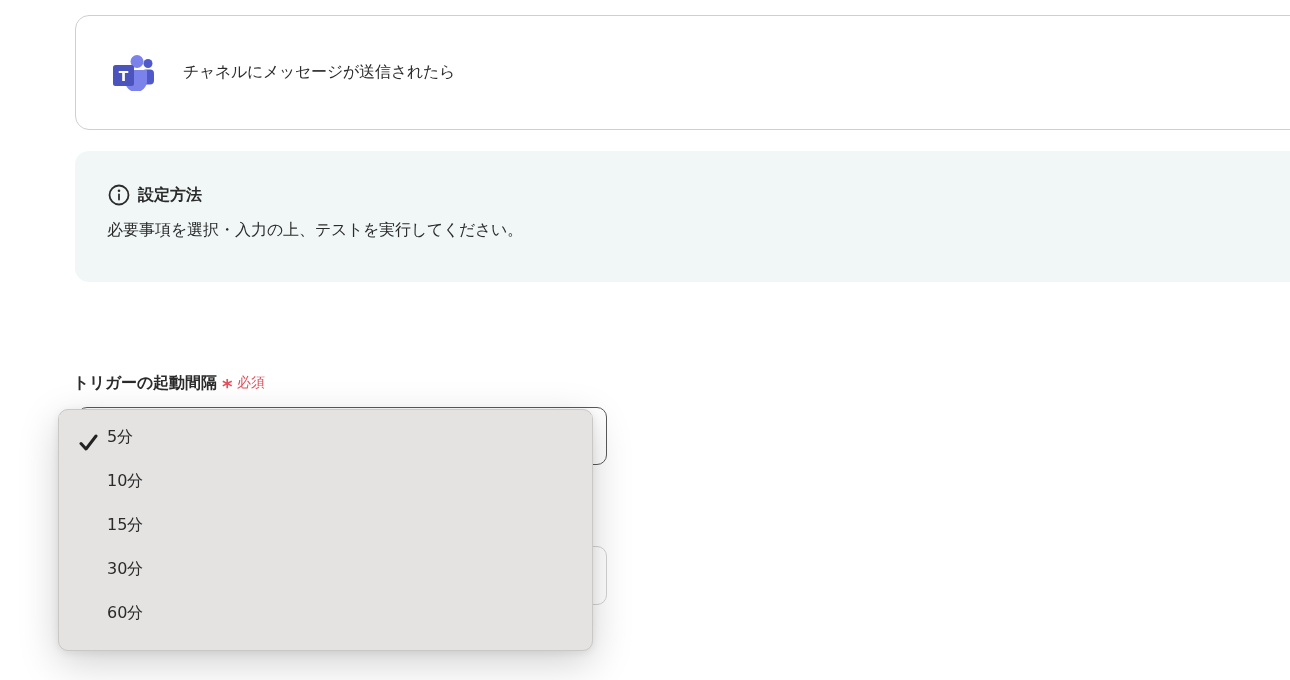  I want to click on required-asterisk: *, so click(227, 386).